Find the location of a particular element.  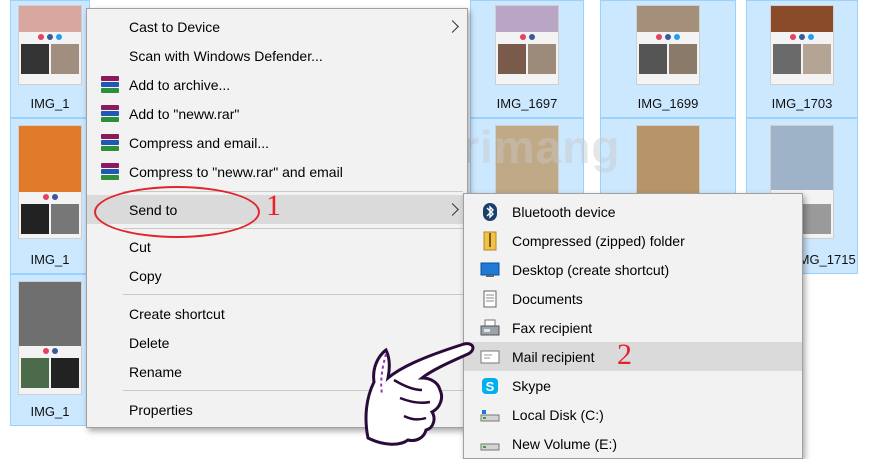

menu-item-label: Cut is located at coordinates (140, 246).